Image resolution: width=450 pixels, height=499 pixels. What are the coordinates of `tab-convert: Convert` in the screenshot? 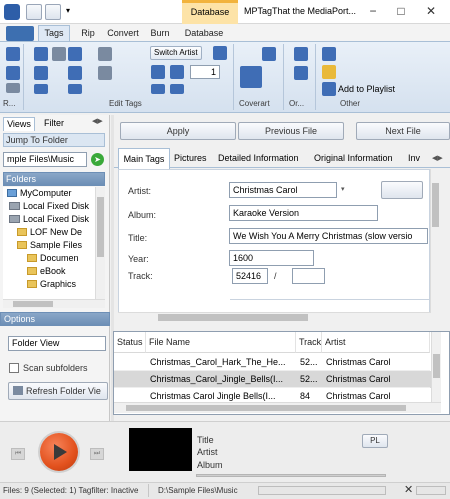 It's located at (123, 33).